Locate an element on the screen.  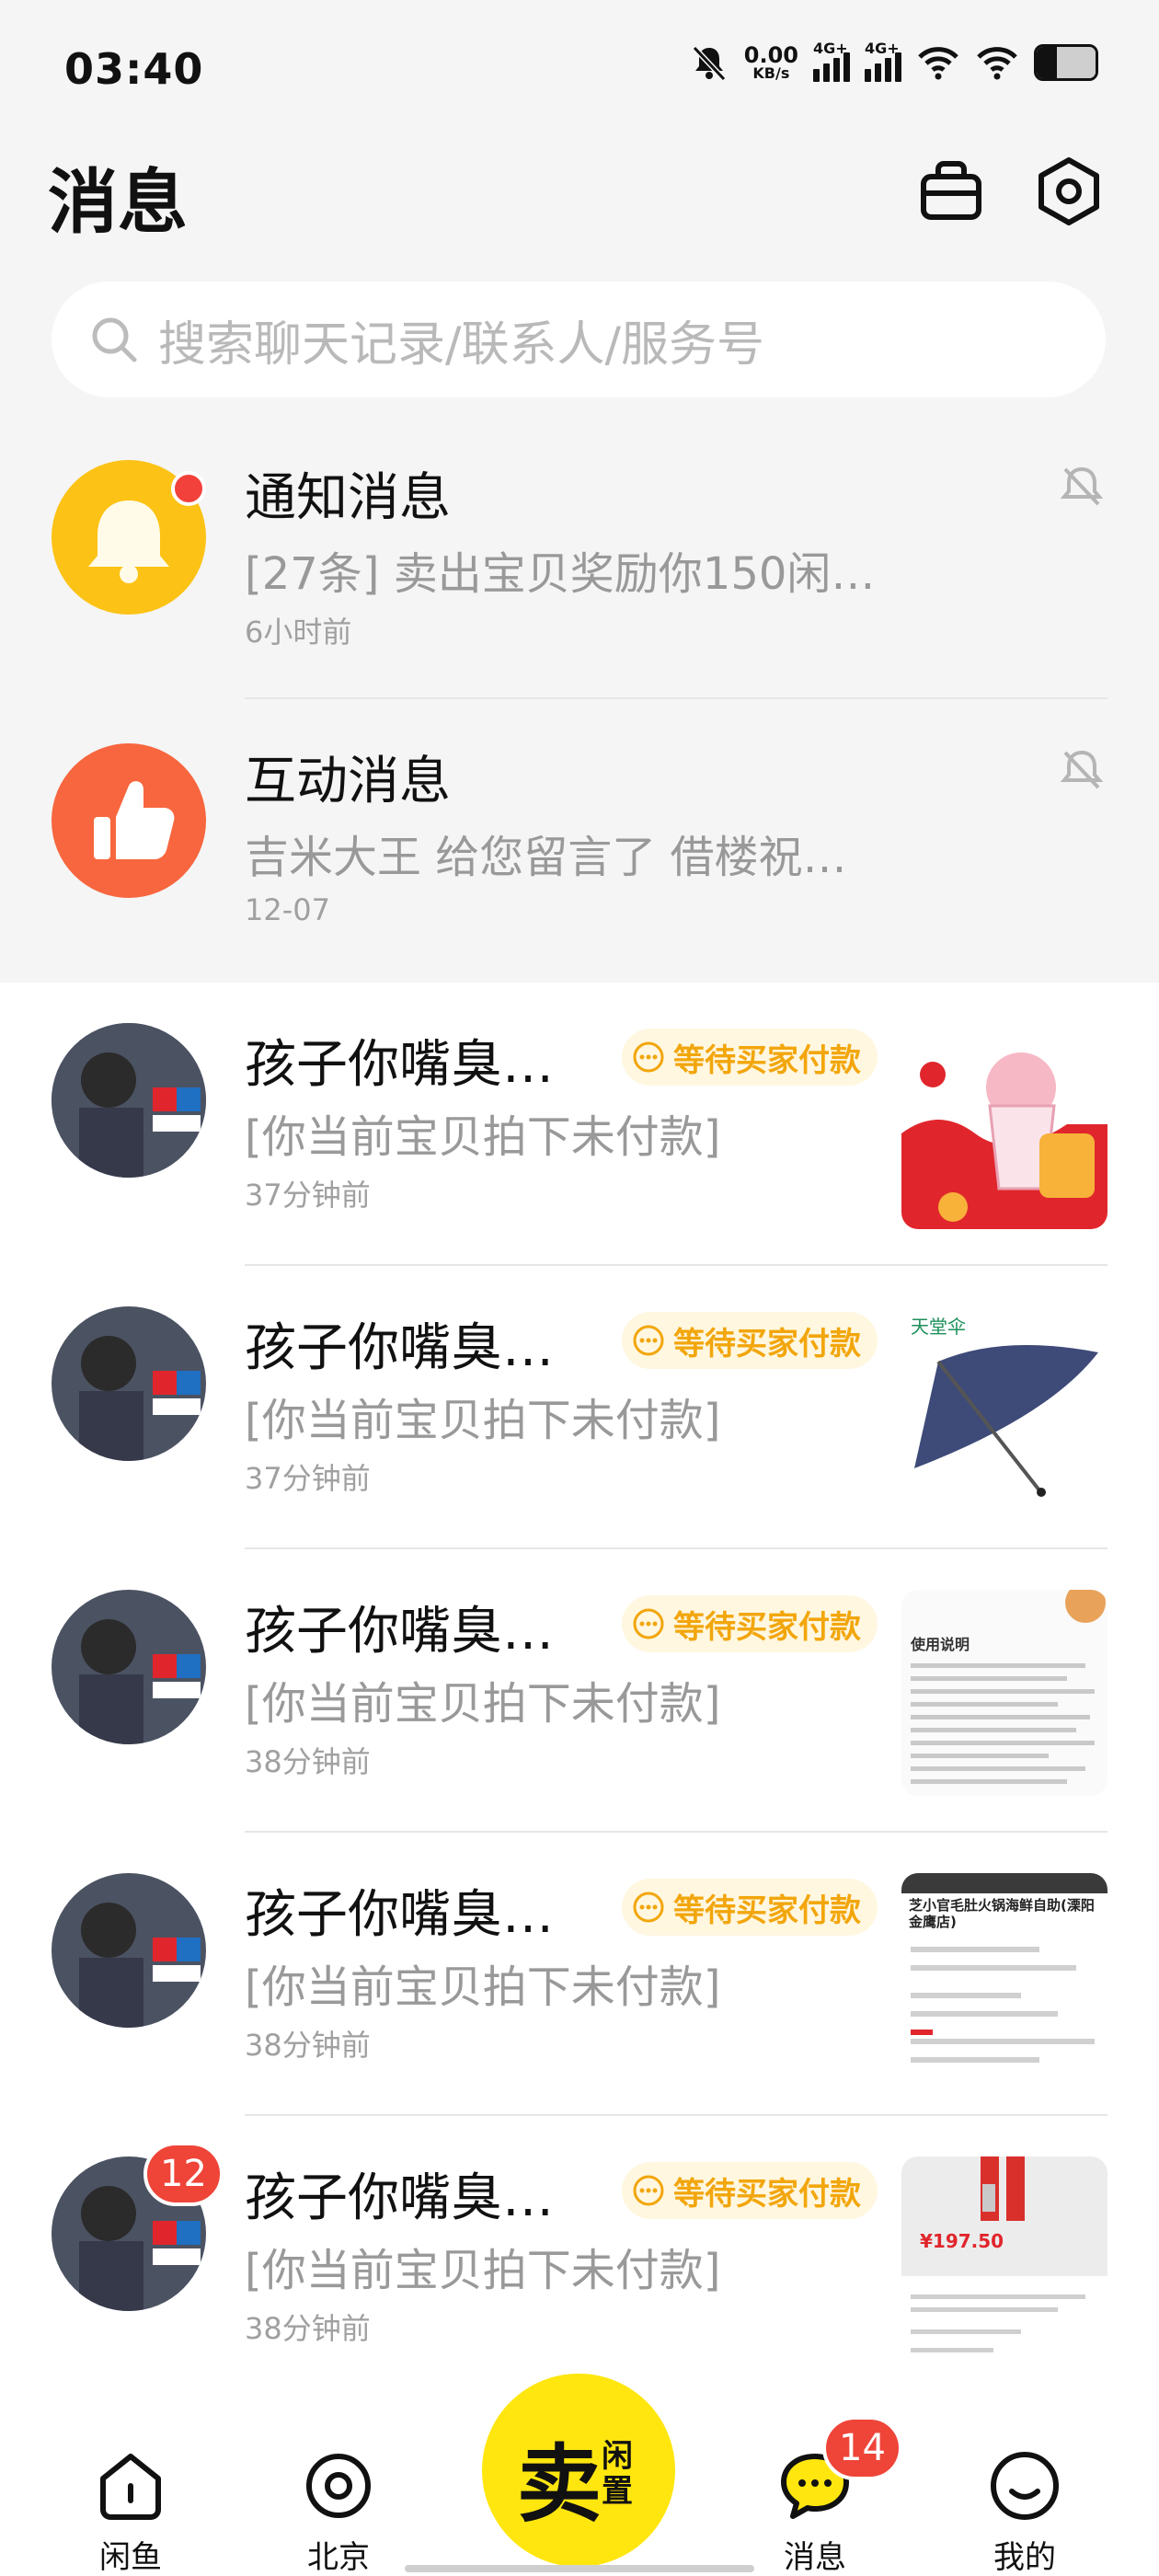
sell-button-main: 卖 is located at coordinates (559, 2484).